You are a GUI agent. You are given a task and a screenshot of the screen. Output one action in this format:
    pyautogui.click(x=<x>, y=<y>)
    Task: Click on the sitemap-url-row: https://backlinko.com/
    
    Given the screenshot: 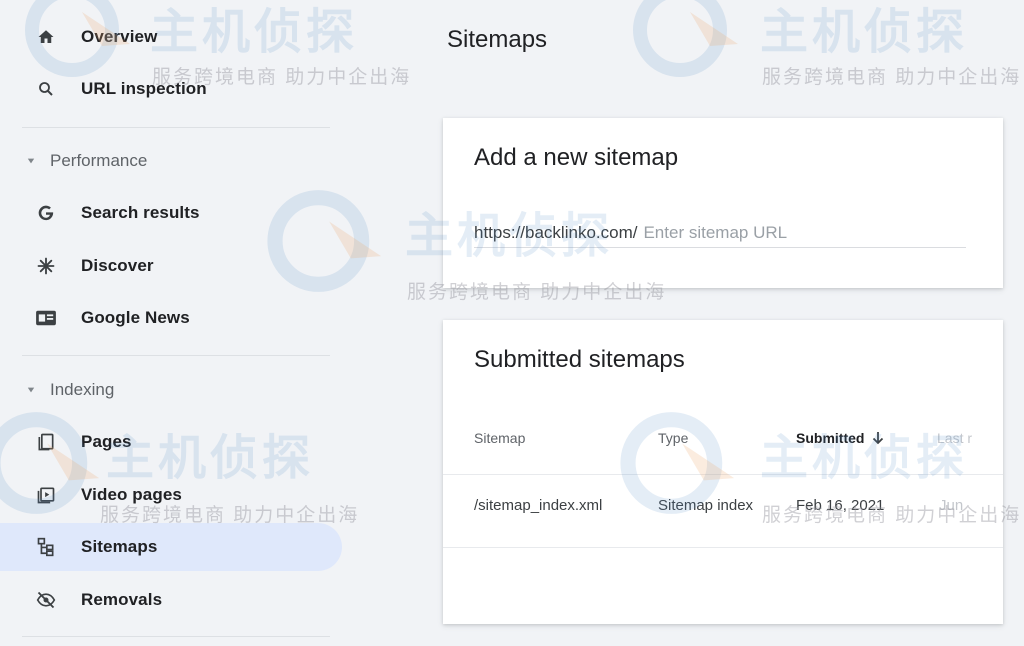 What is the action you would take?
    pyautogui.click(x=720, y=233)
    